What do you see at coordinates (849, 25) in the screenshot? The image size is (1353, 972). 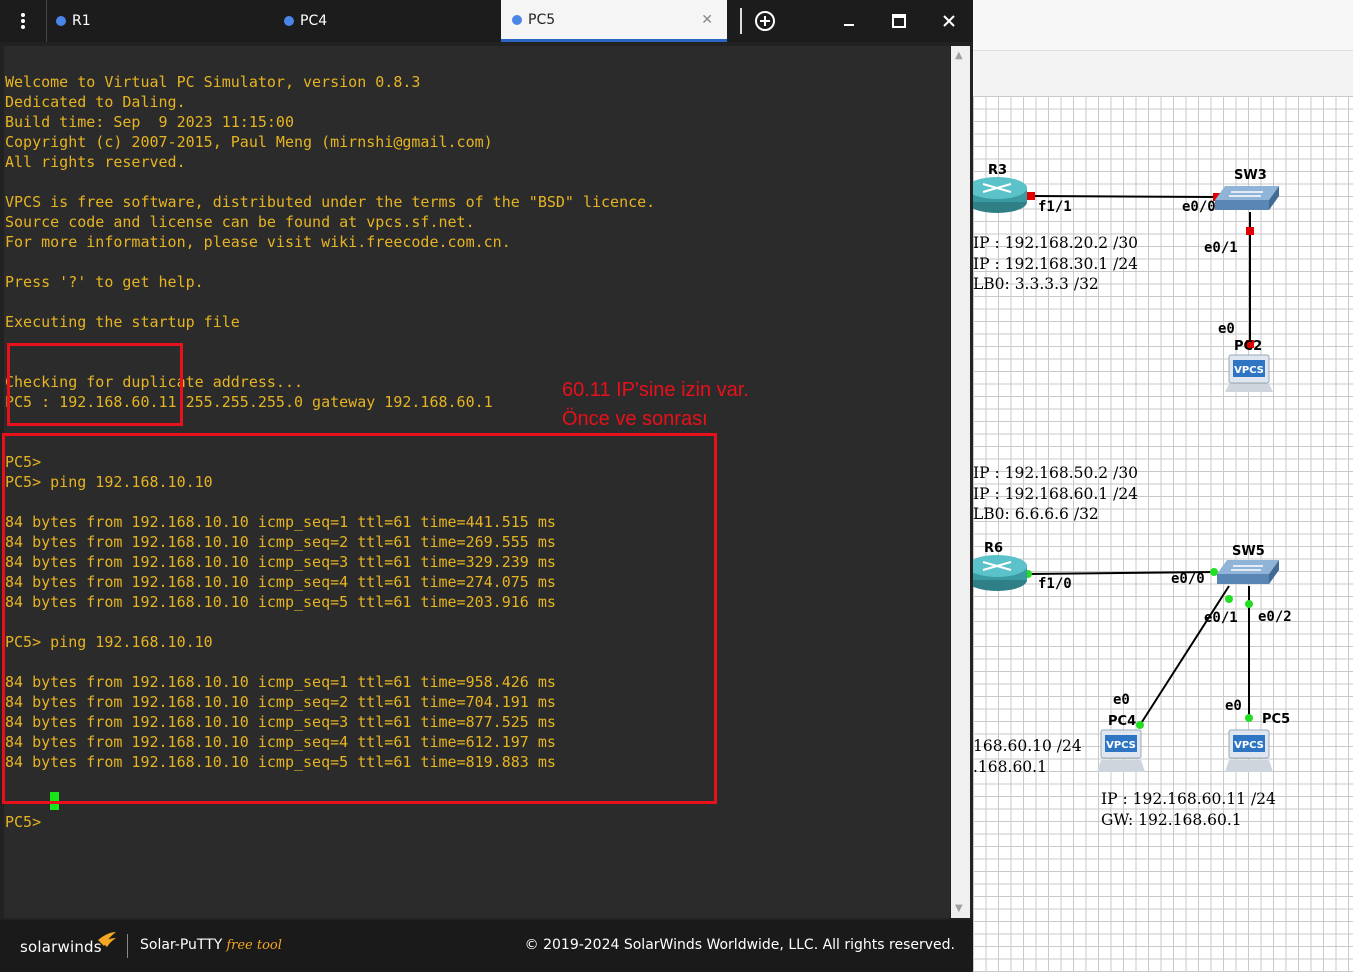 I see `minimize-icon` at bounding box center [849, 25].